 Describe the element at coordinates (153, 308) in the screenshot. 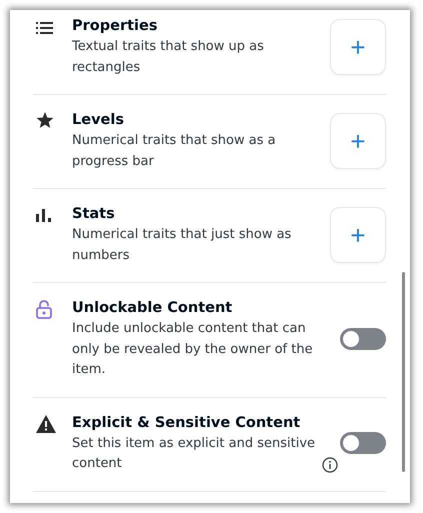

I see `section-title: Unlockable Content` at that location.